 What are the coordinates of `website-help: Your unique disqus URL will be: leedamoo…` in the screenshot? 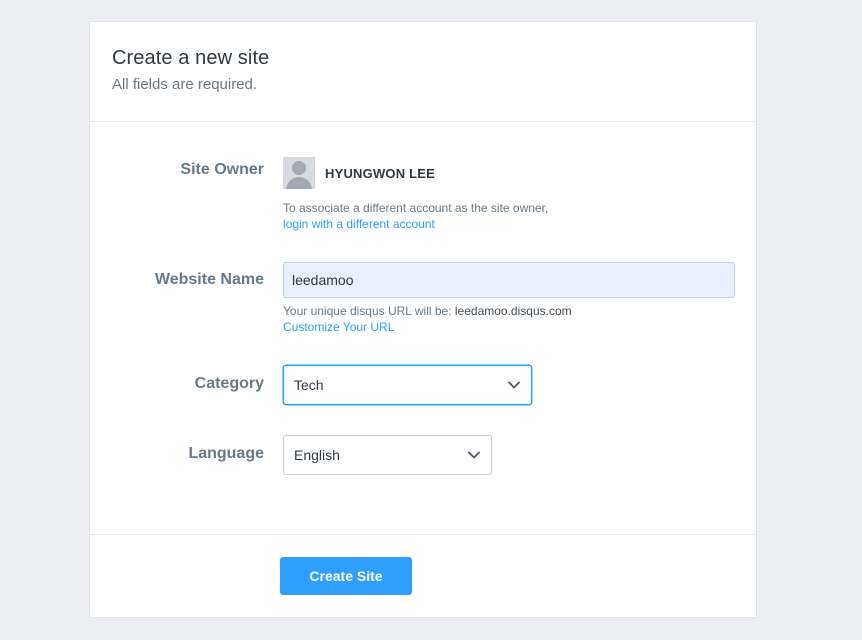 It's located at (427, 319).